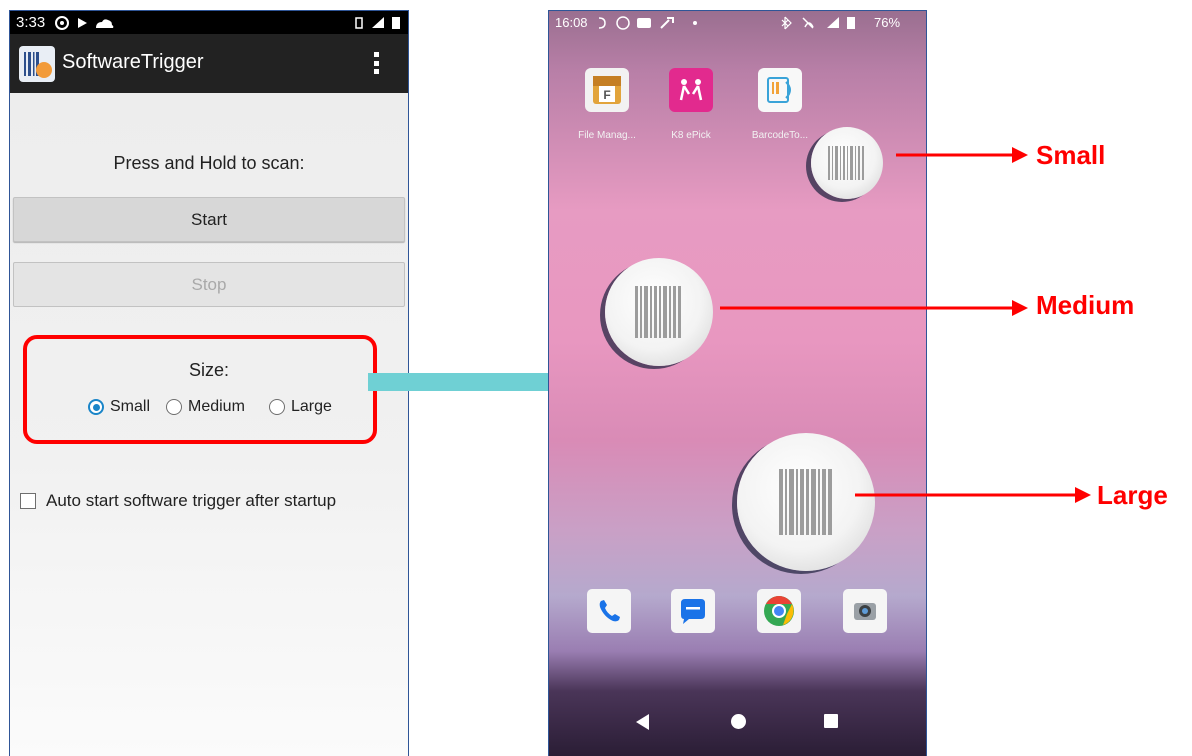 The image size is (1192, 756). Describe the element at coordinates (209, 284) in the screenshot. I see `stop-button: Stop` at that location.